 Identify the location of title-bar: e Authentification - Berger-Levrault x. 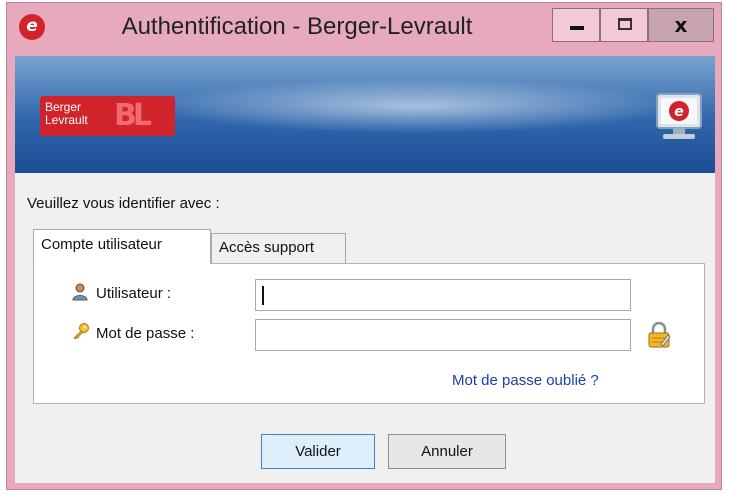
(364, 28).